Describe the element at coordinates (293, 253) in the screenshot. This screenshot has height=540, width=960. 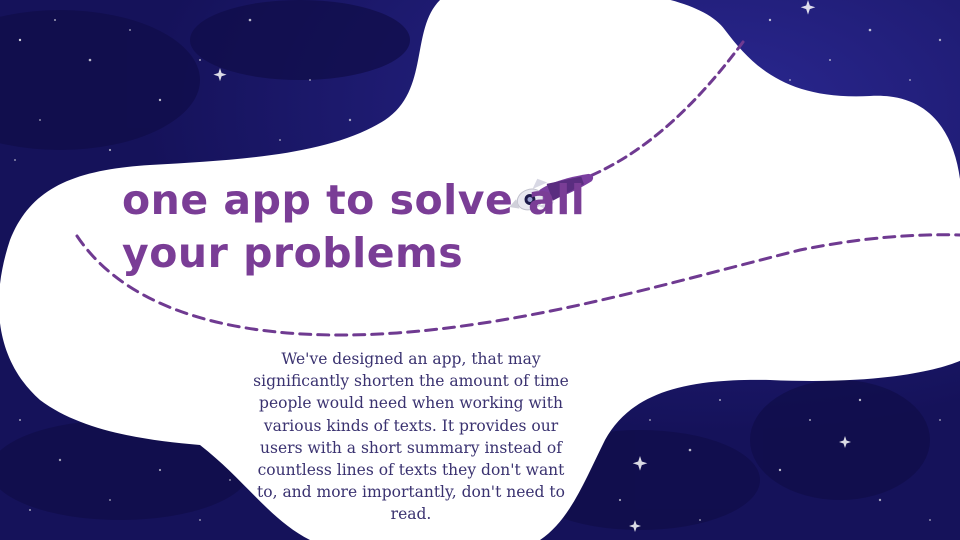
I see `title-line-2: your problems` at that location.